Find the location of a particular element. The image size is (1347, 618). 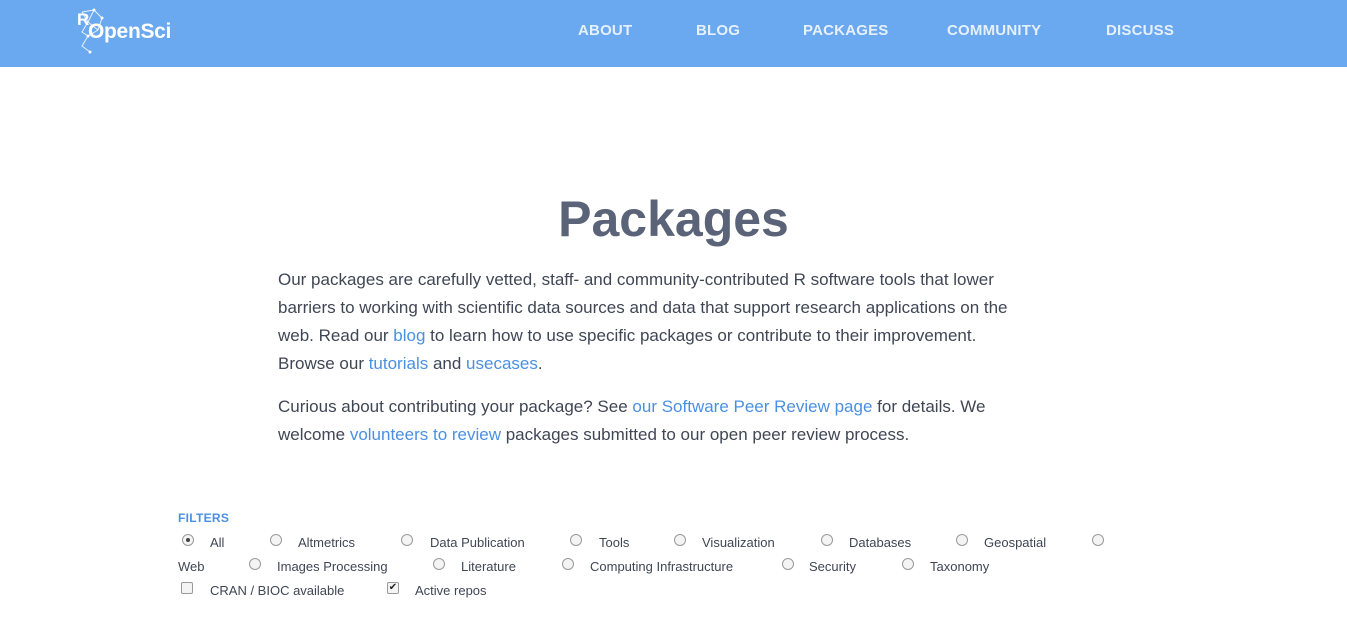

filter-radio-tools is located at coordinates (576, 540).